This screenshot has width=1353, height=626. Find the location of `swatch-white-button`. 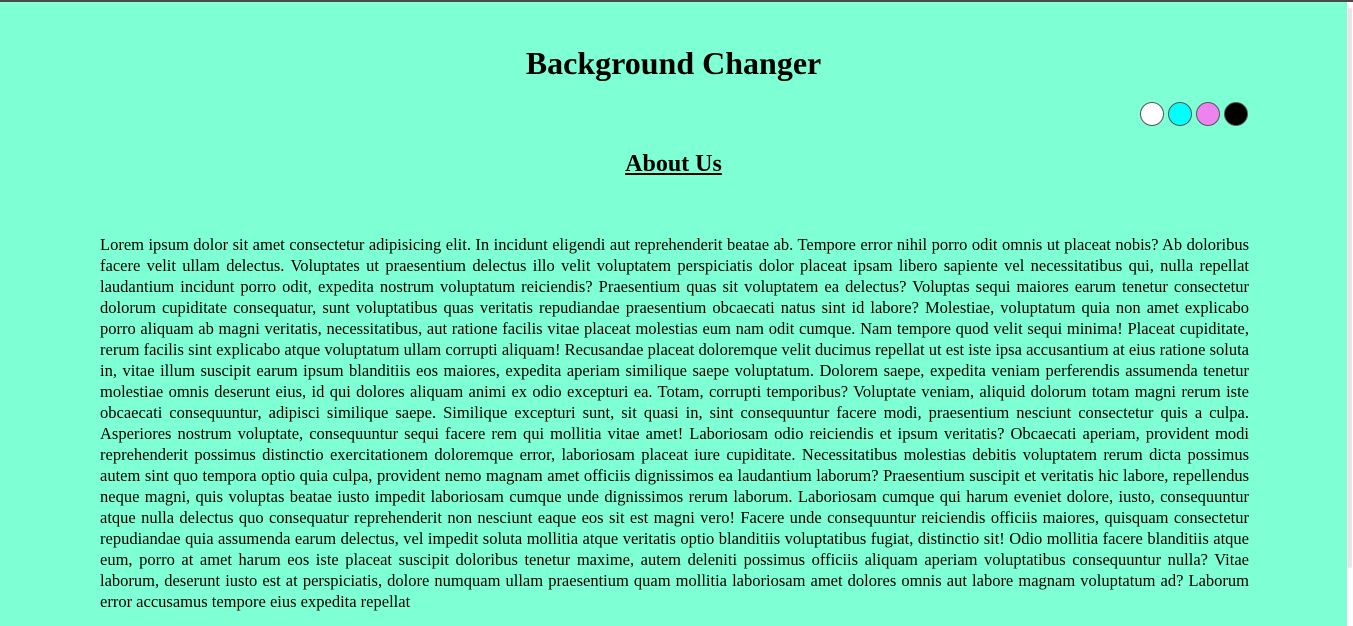

swatch-white-button is located at coordinates (1152, 114).